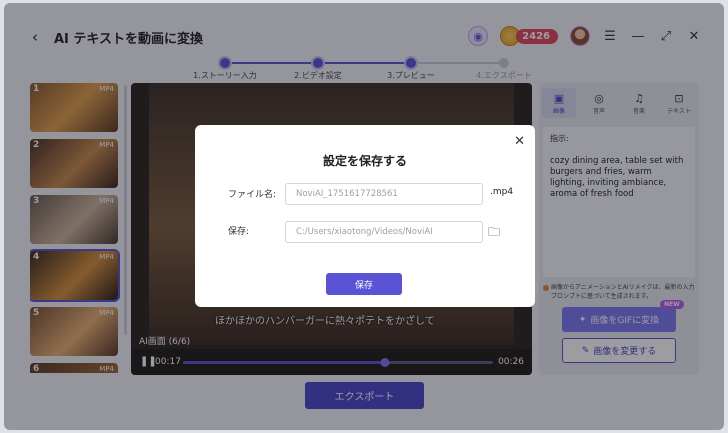  I want to click on save-path-label: 保存:, so click(239, 232).